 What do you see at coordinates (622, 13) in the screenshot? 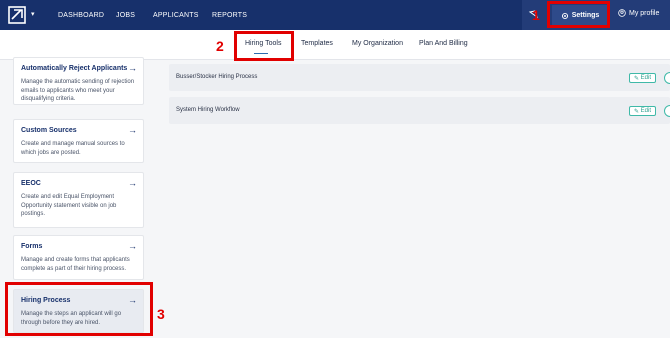
I see `user-icon` at bounding box center [622, 13].